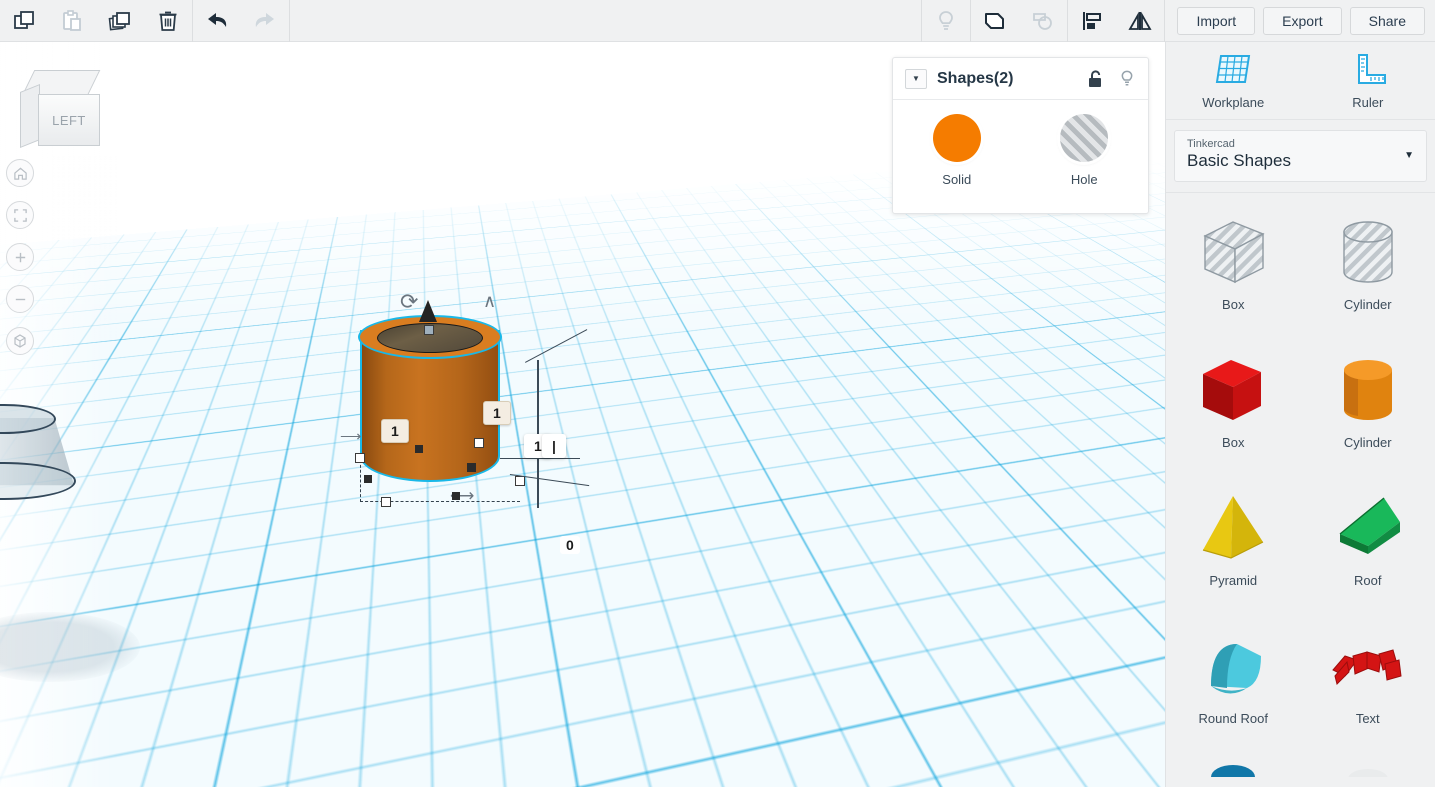 Image resolution: width=1435 pixels, height=787 pixels. Describe the element at coordinates (1300, 156) in the screenshot. I see `shape-library-select: Tinkercad Basic Shapes ▼` at that location.